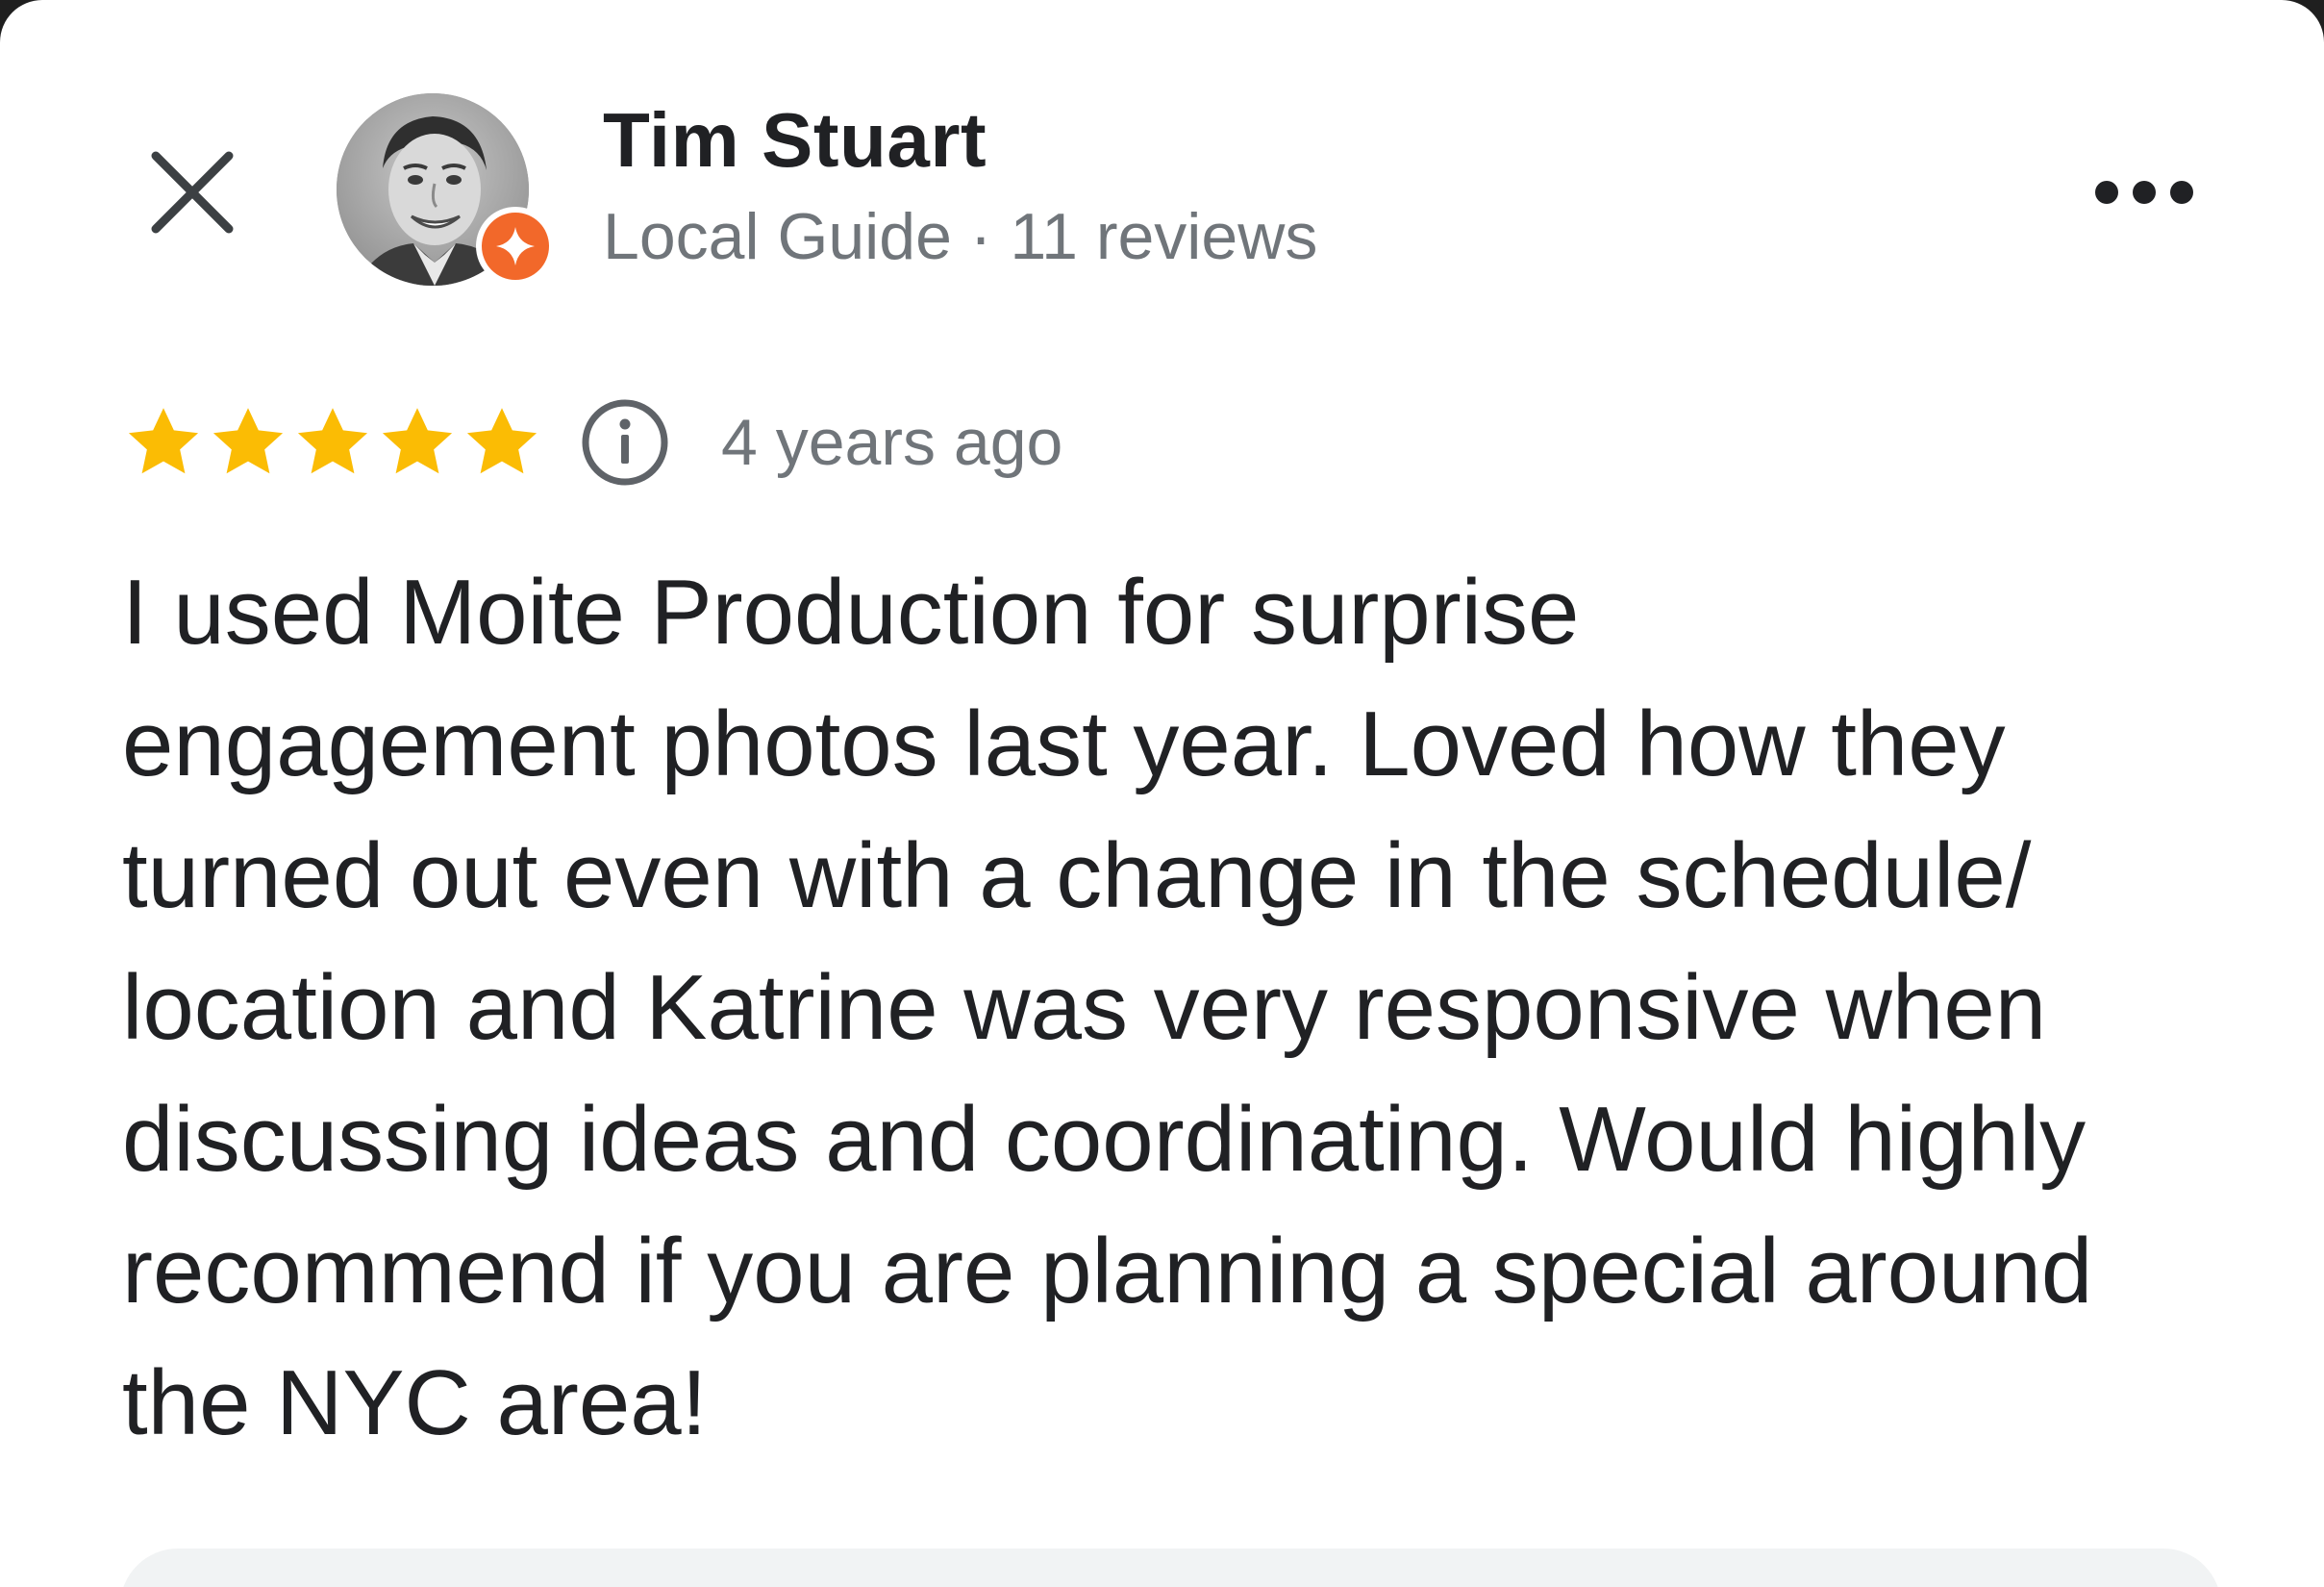 The width and height of the screenshot is (2324, 1587). Describe the element at coordinates (1170, 1568) in the screenshot. I see `bottom-action-bar` at that location.